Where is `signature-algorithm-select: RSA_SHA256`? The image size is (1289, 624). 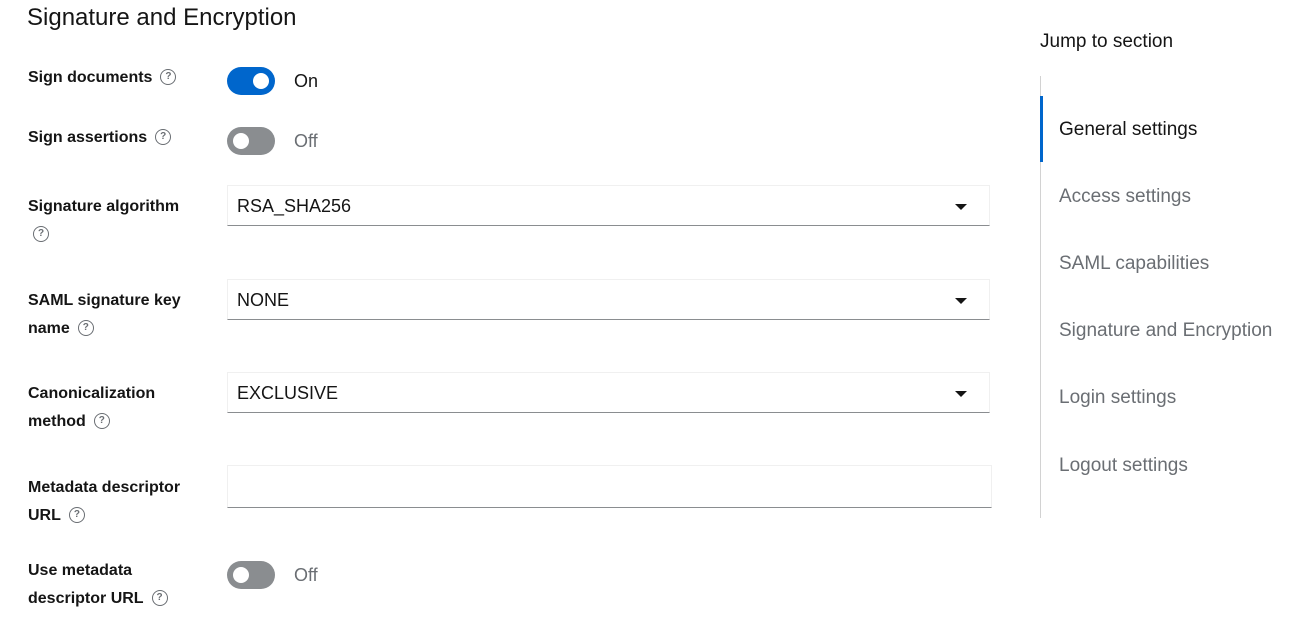 signature-algorithm-select: RSA_SHA256 is located at coordinates (608, 205).